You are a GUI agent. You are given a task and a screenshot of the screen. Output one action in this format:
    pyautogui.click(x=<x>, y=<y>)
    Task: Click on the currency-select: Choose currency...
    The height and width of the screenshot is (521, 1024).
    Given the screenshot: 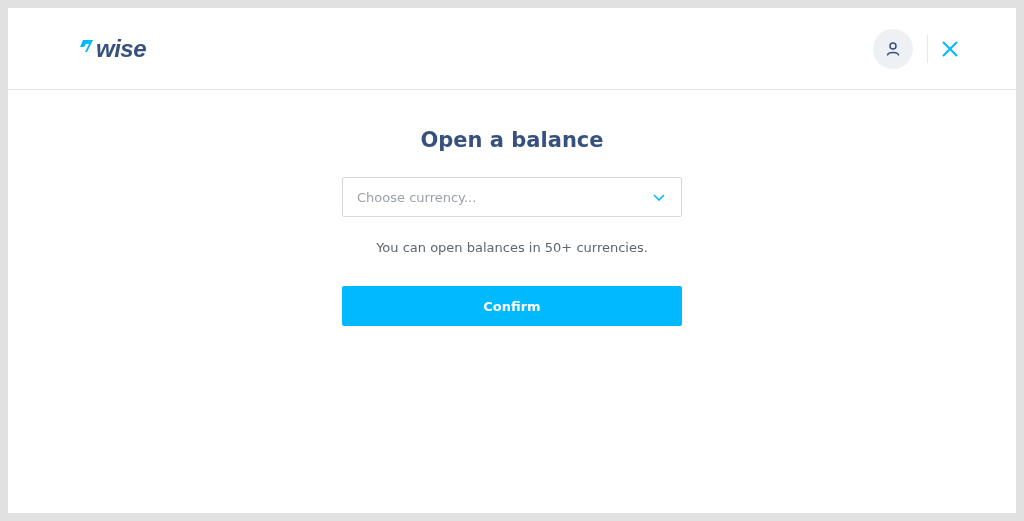 What is the action you would take?
    pyautogui.click(x=512, y=197)
    